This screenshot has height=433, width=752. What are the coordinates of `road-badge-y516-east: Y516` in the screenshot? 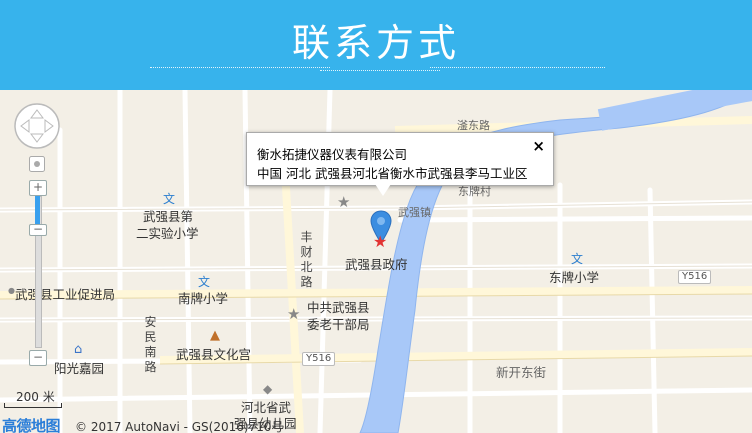 It's located at (695, 277).